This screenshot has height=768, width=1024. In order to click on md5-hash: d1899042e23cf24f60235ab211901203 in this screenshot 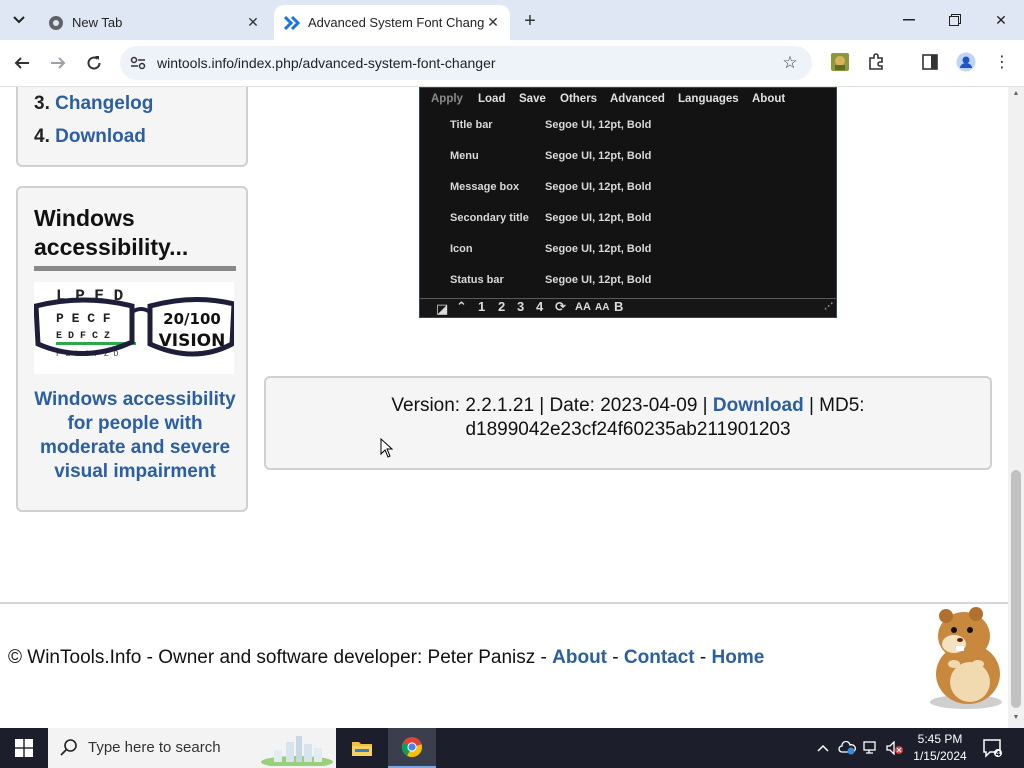, I will do `click(628, 429)`.